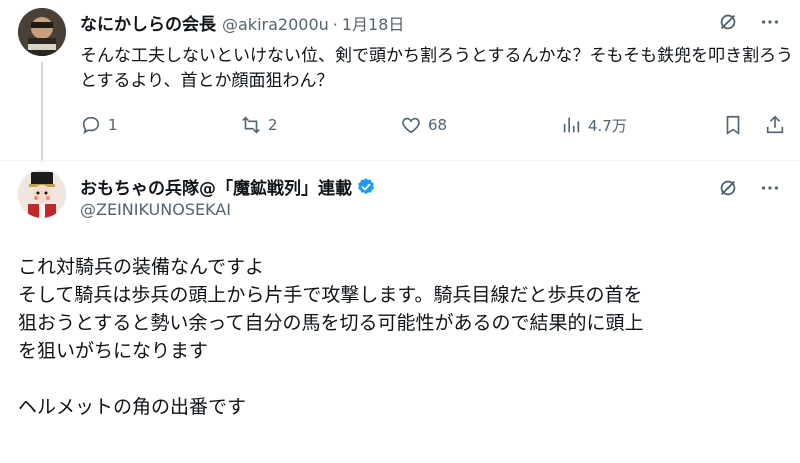 This screenshot has height=463, width=800. What do you see at coordinates (148, 22) in the screenshot?
I see `reply-author-name: なにかしらの会長` at bounding box center [148, 22].